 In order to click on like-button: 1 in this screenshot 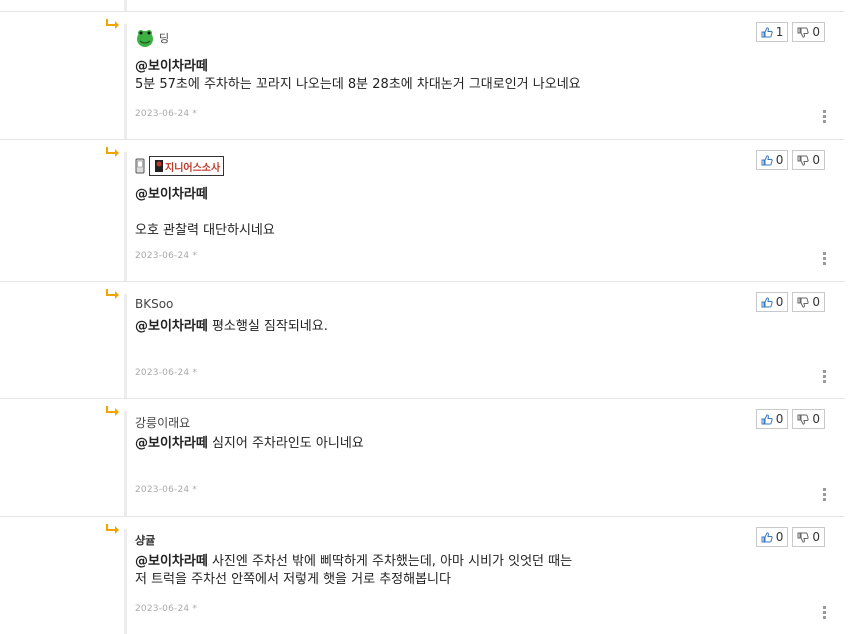, I will do `click(772, 32)`.